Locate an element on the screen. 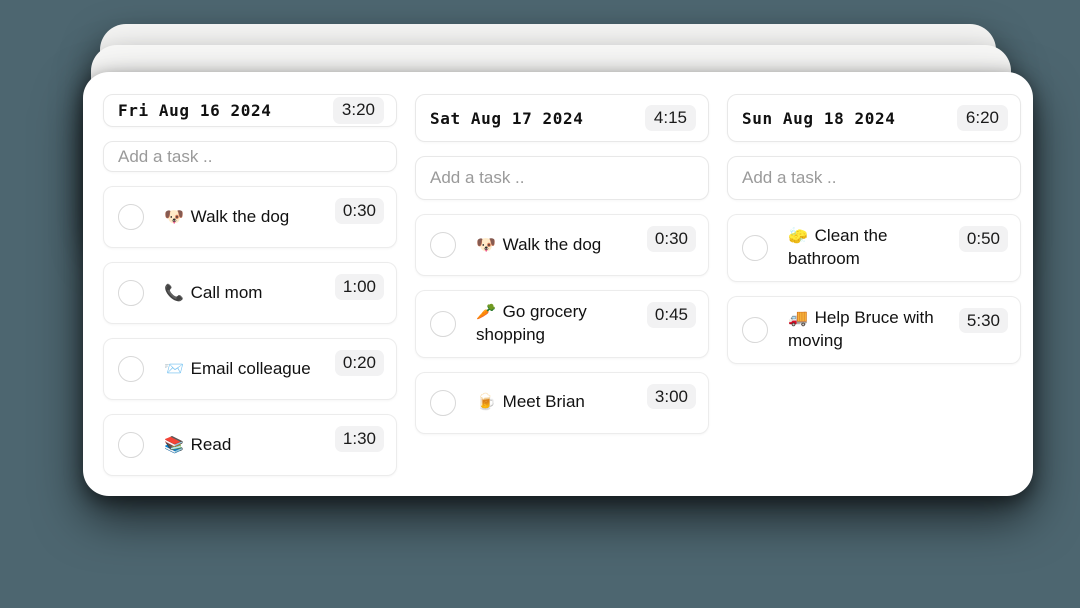  task-row: 🍺 Meet Brian 3:00 is located at coordinates (562, 402).